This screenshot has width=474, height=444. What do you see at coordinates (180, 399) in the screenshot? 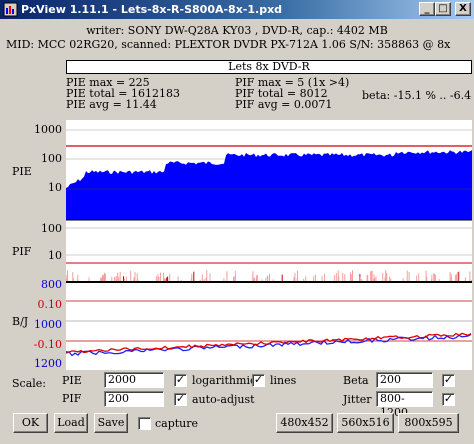
I see `auto-adjust-checkbox: ✓` at bounding box center [180, 399].